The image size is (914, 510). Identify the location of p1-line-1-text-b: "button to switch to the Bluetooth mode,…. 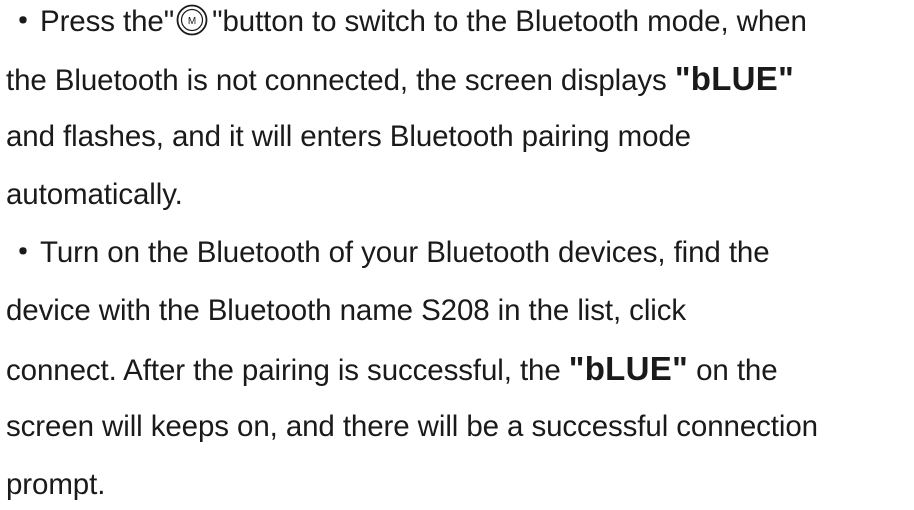
(509, 21).